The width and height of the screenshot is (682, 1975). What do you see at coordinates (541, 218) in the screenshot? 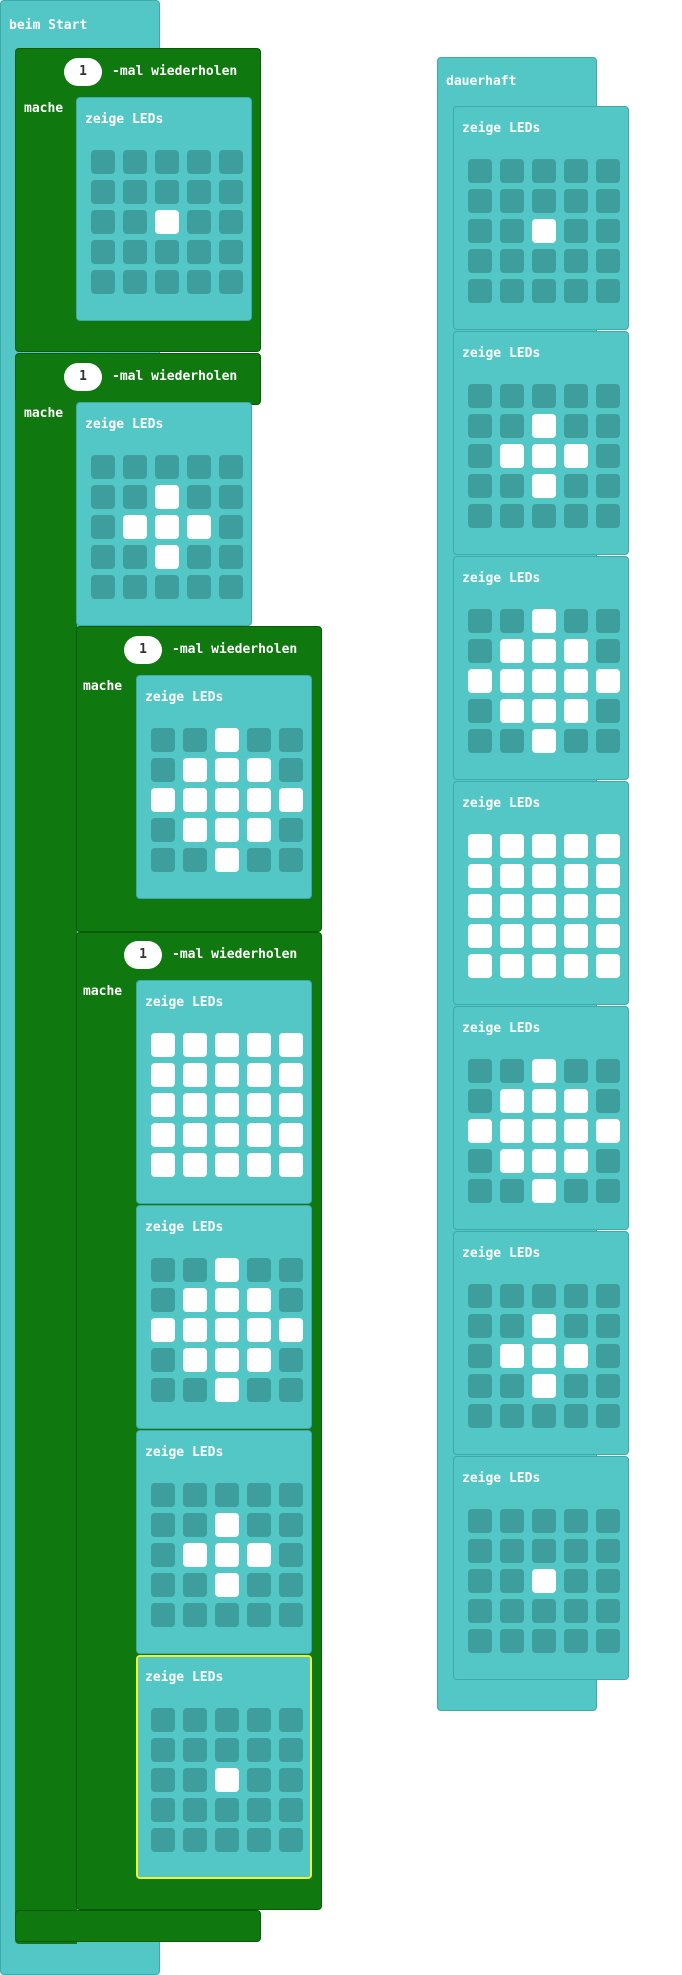
I see `show-leds-block-f1: zeige LEDs` at bounding box center [541, 218].